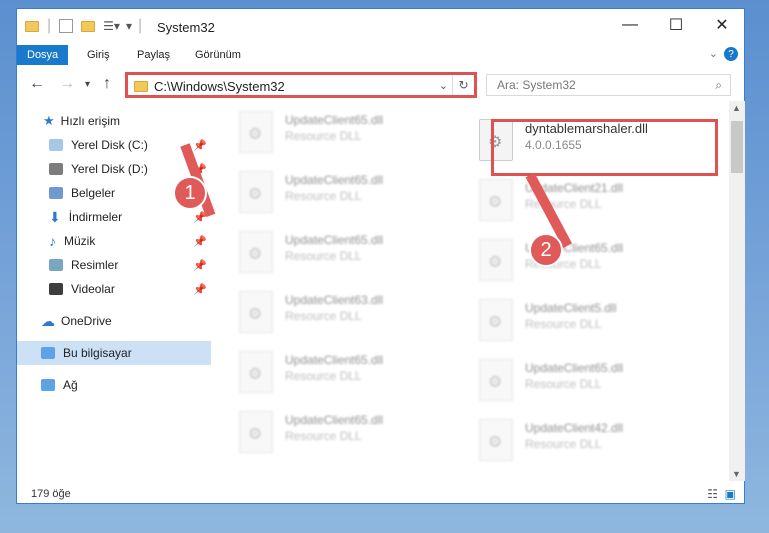 This screenshot has width=769, height=533. Describe the element at coordinates (630, 25) in the screenshot. I see `minimize-button: —` at that location.